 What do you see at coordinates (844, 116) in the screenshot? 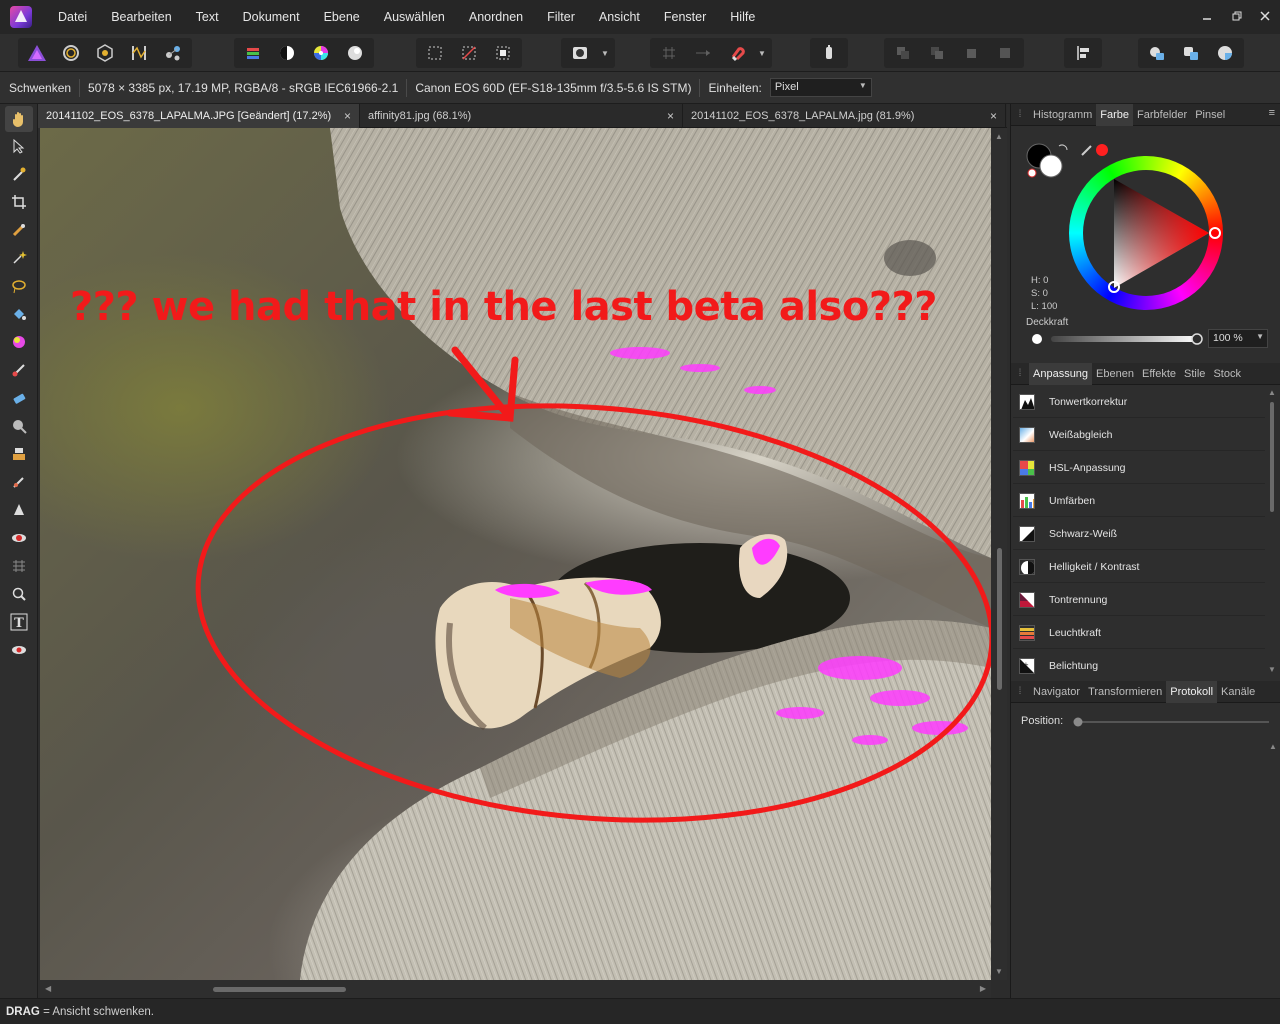
I see `document-tab: 20141102_EOS_6378_LAPALMA.jpg (81.9%) ×` at bounding box center [844, 116].